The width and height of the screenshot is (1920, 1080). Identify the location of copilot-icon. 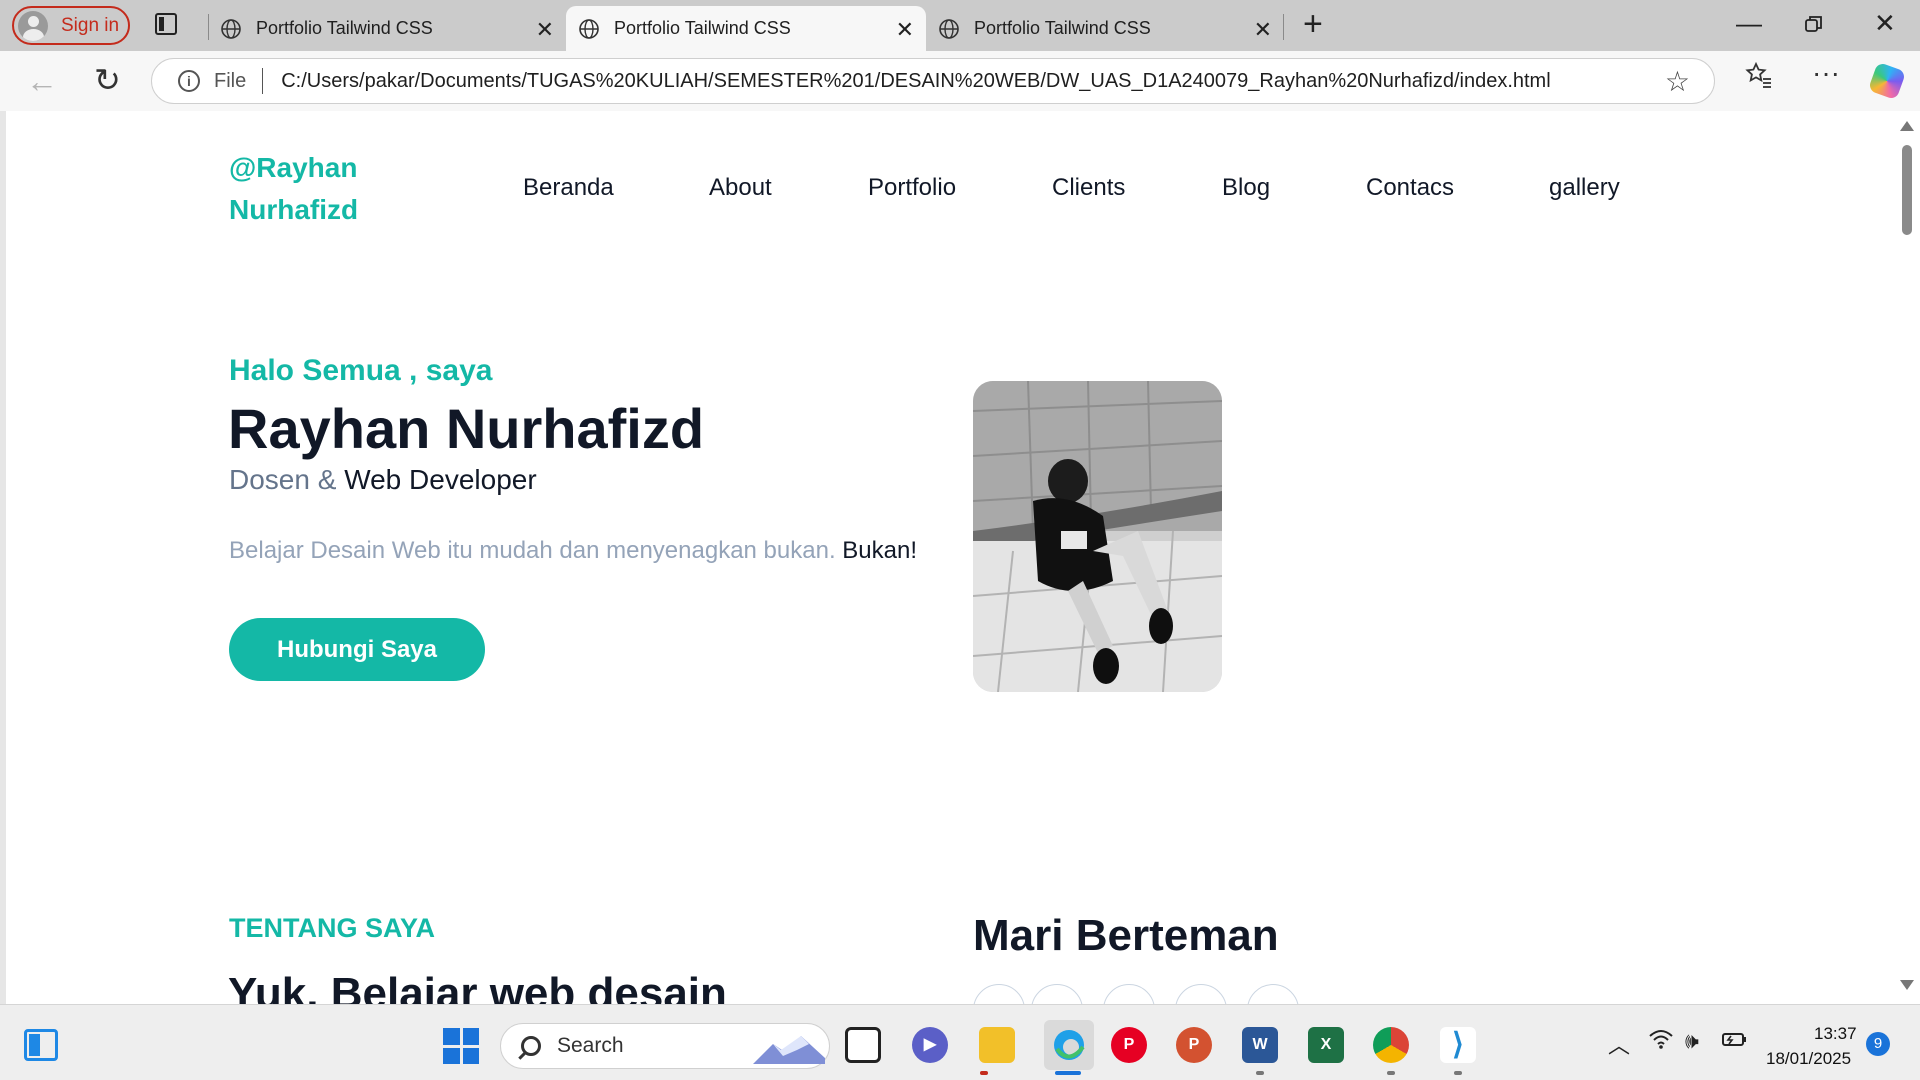
(1887, 81).